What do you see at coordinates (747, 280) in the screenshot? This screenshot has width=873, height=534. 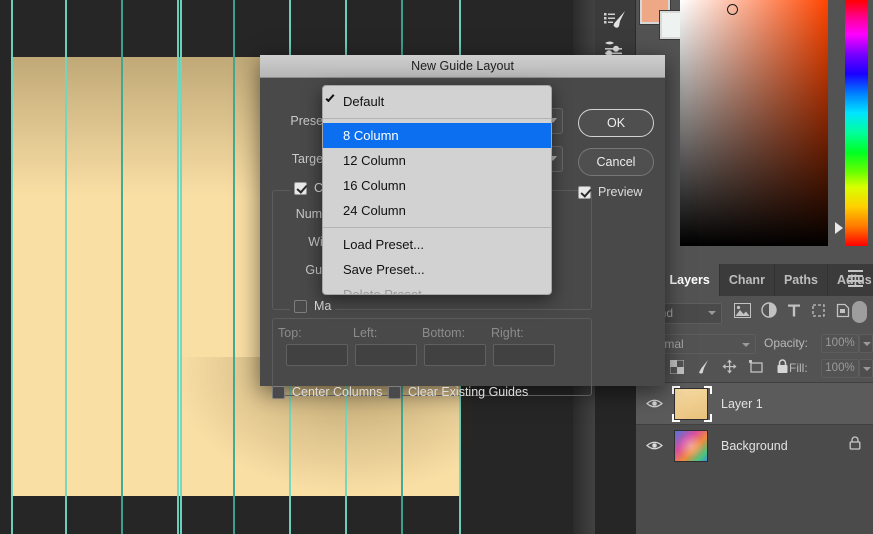 I see `tab-chanr: Chanr` at bounding box center [747, 280].